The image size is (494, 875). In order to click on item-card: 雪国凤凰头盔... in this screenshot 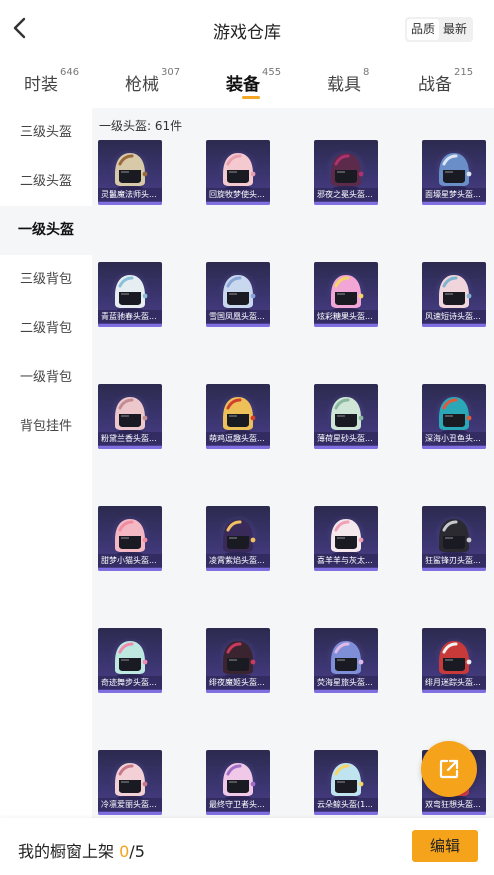, I will do `click(238, 294)`.